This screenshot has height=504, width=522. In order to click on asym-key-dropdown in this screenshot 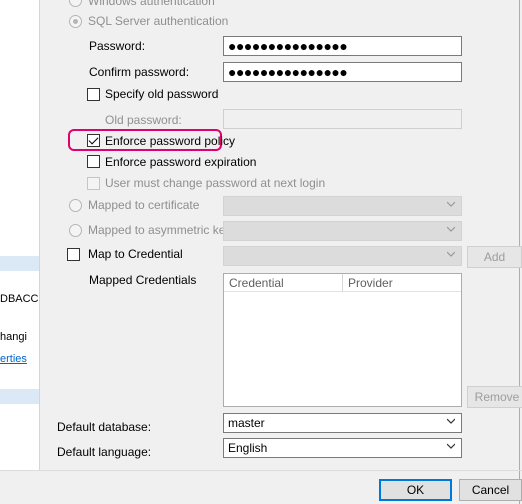, I will do `click(342, 231)`.